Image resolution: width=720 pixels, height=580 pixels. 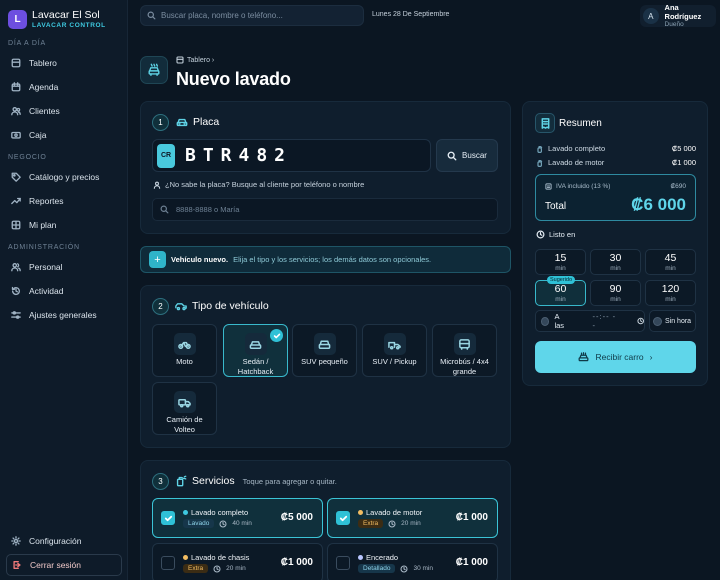 What do you see at coordinates (615, 197) in the screenshot?
I see `total-box: IVA incluido (13 %) ₡690 Total ₡6 000` at bounding box center [615, 197].